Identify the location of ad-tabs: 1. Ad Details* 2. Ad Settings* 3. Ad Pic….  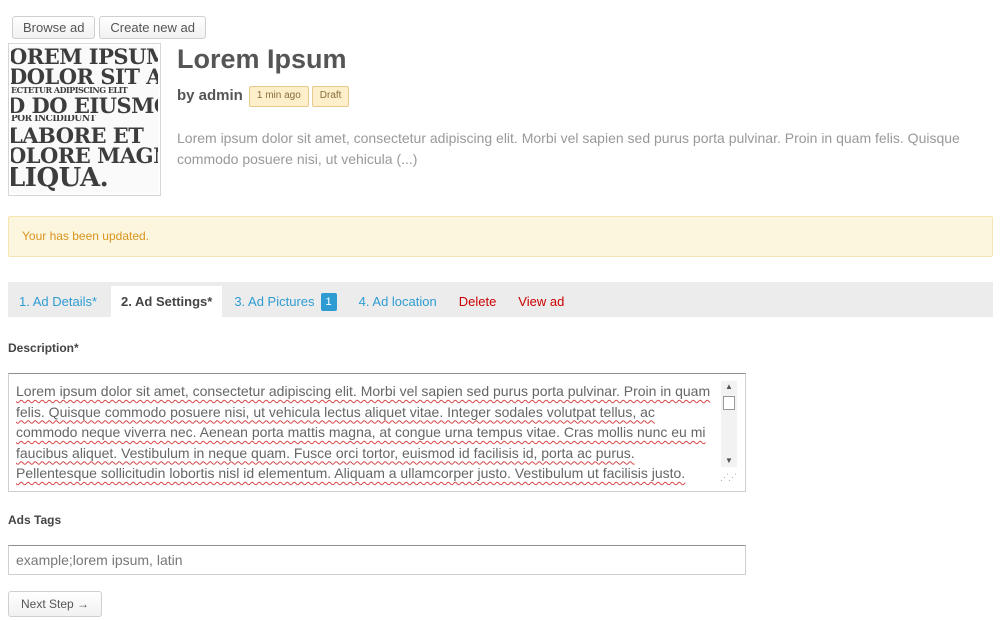
(500, 299).